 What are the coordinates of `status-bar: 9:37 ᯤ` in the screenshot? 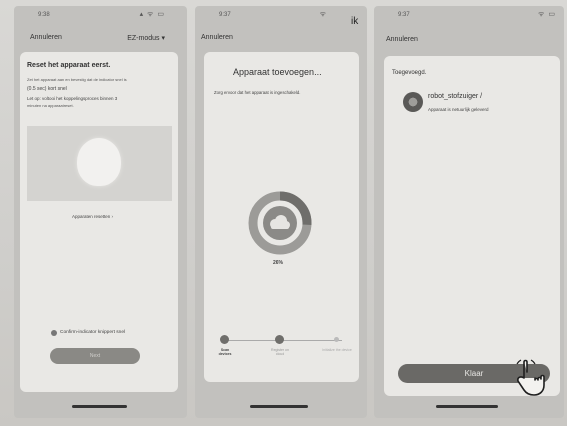 It's located at (281, 16).